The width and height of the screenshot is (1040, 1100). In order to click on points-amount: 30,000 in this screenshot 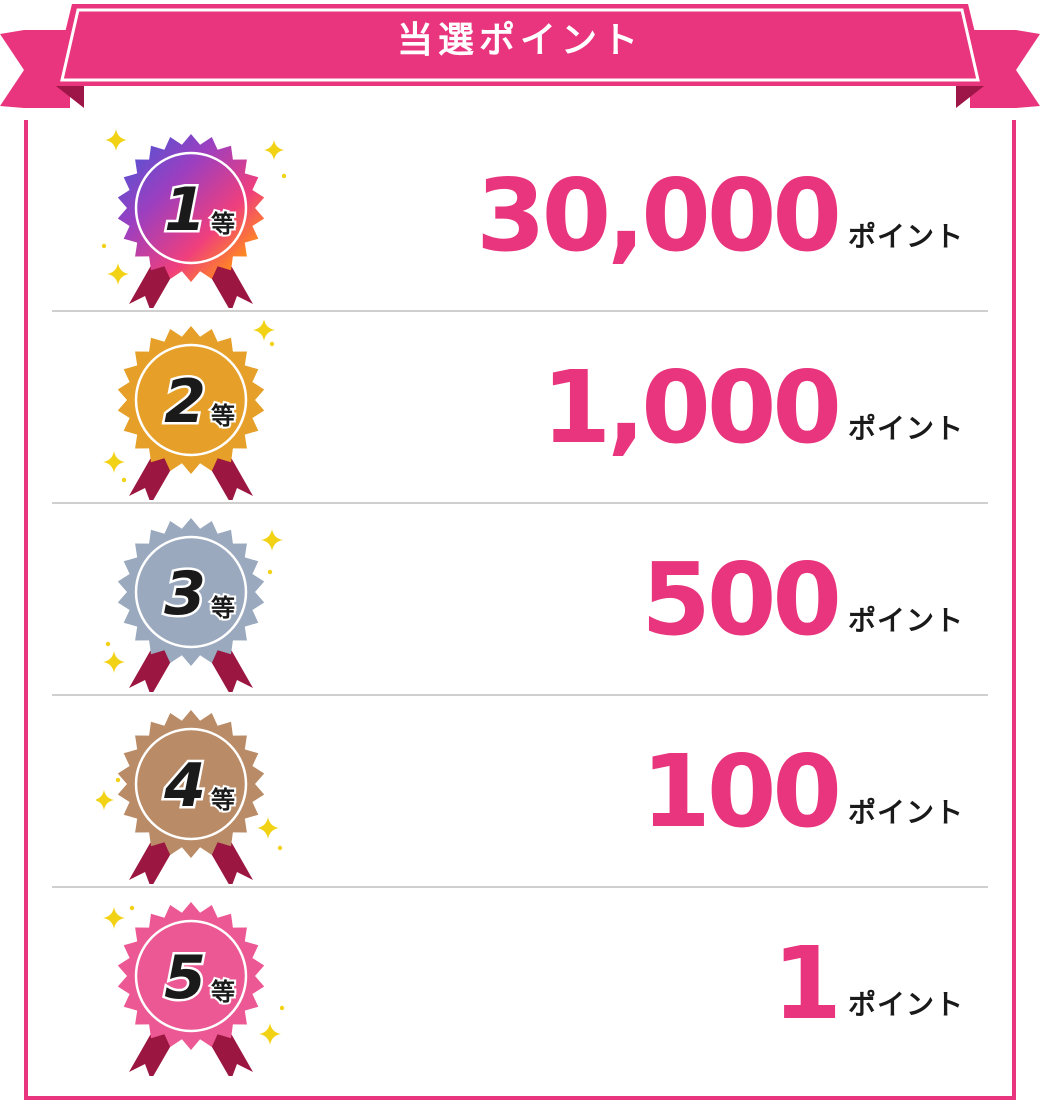, I will do `click(659, 215)`.